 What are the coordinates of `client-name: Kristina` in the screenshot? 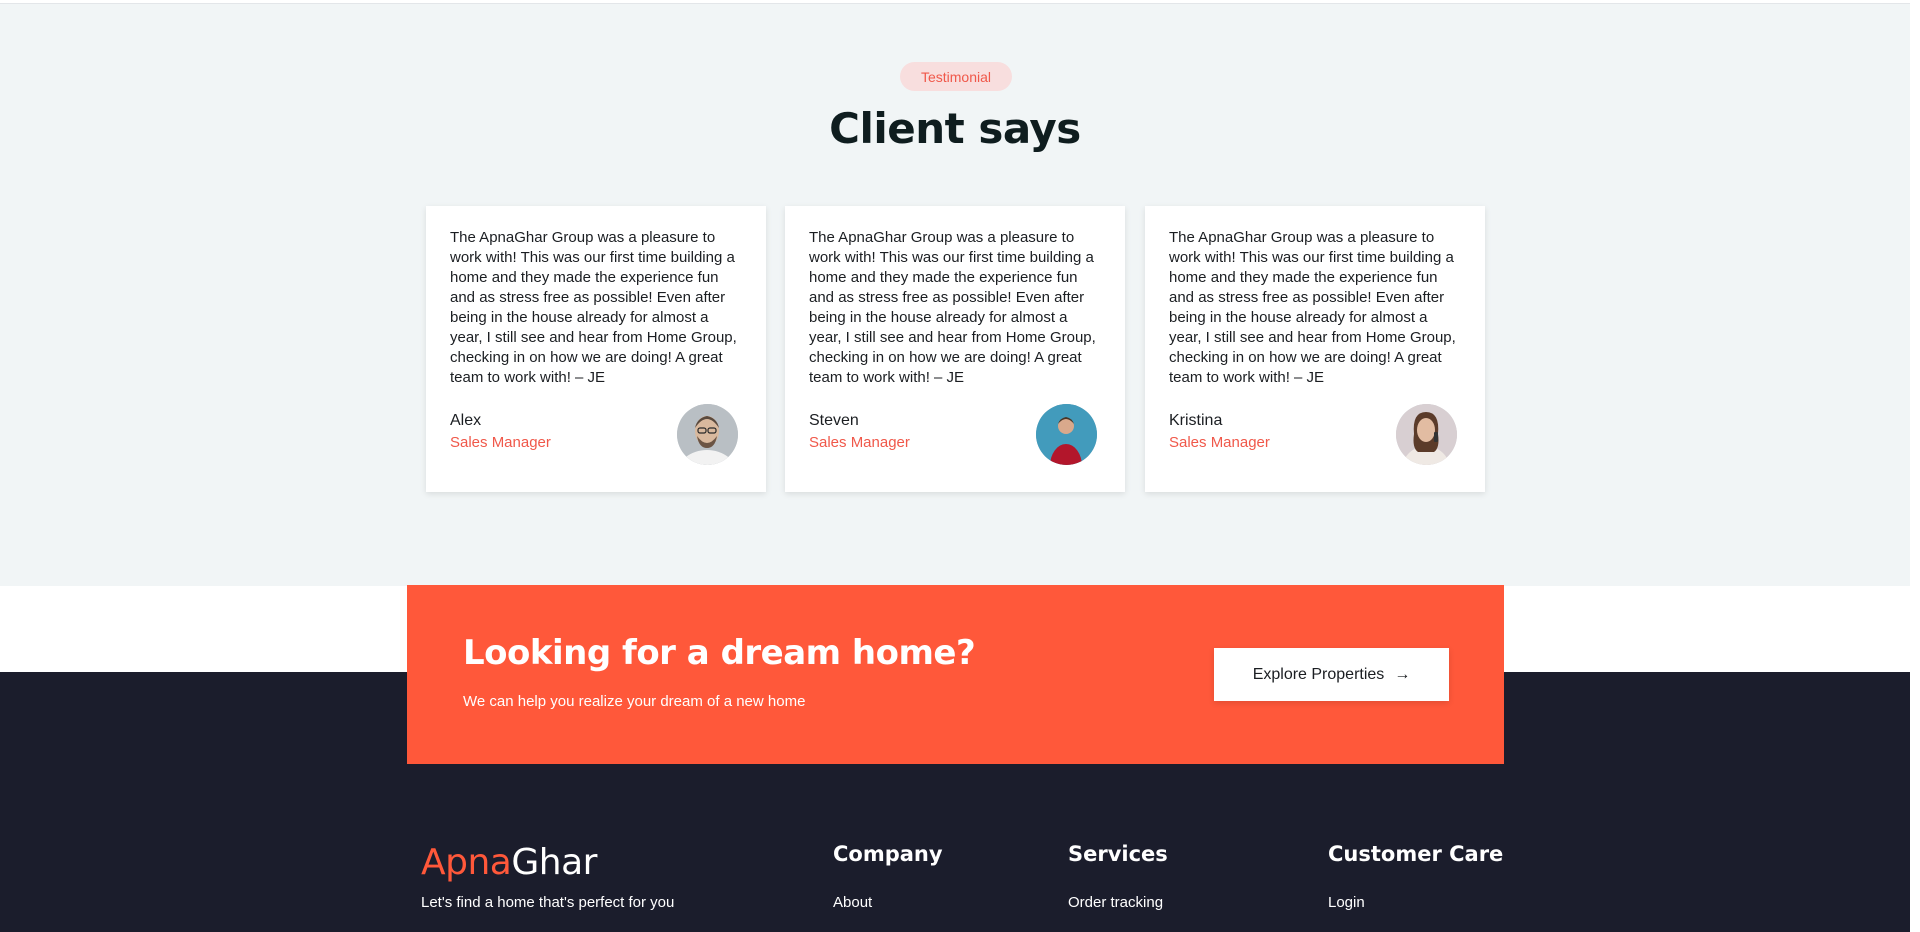 It's located at (1196, 420).